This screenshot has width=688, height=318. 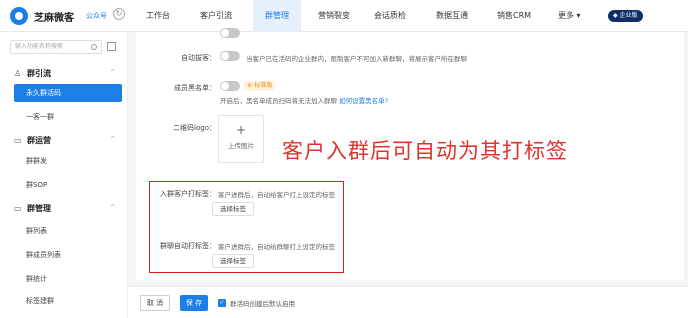 What do you see at coordinates (43, 255) in the screenshot?
I see `sidebar-item-member-list: 群成员列表` at bounding box center [43, 255].